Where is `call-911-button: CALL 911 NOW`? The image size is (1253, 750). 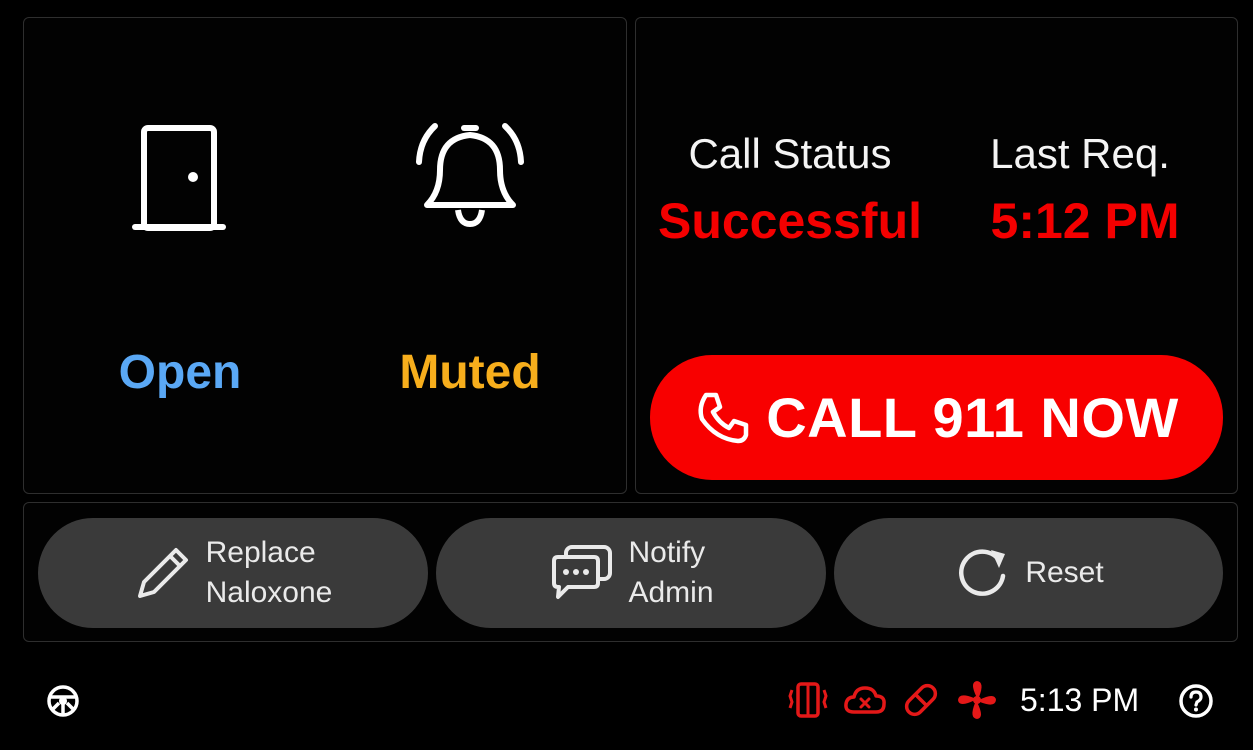 call-911-button: CALL 911 NOW is located at coordinates (936, 417).